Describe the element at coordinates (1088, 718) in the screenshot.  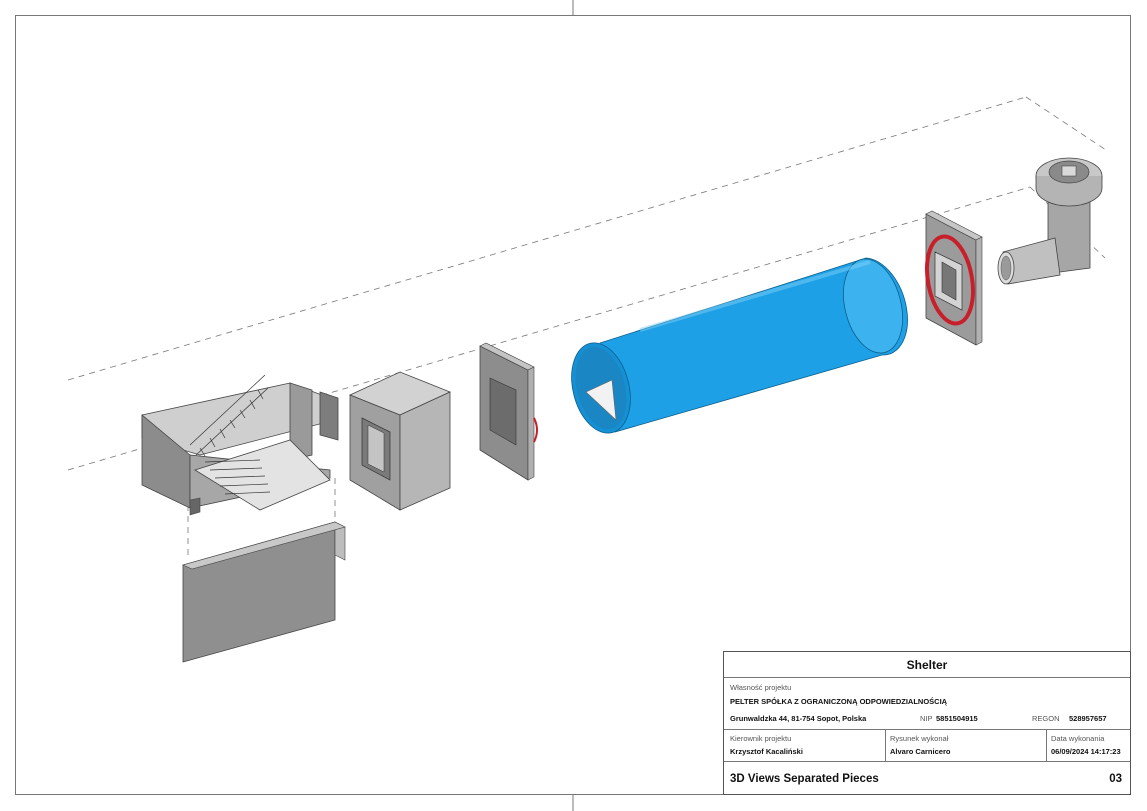
I see `regon-value: 528957657` at that location.